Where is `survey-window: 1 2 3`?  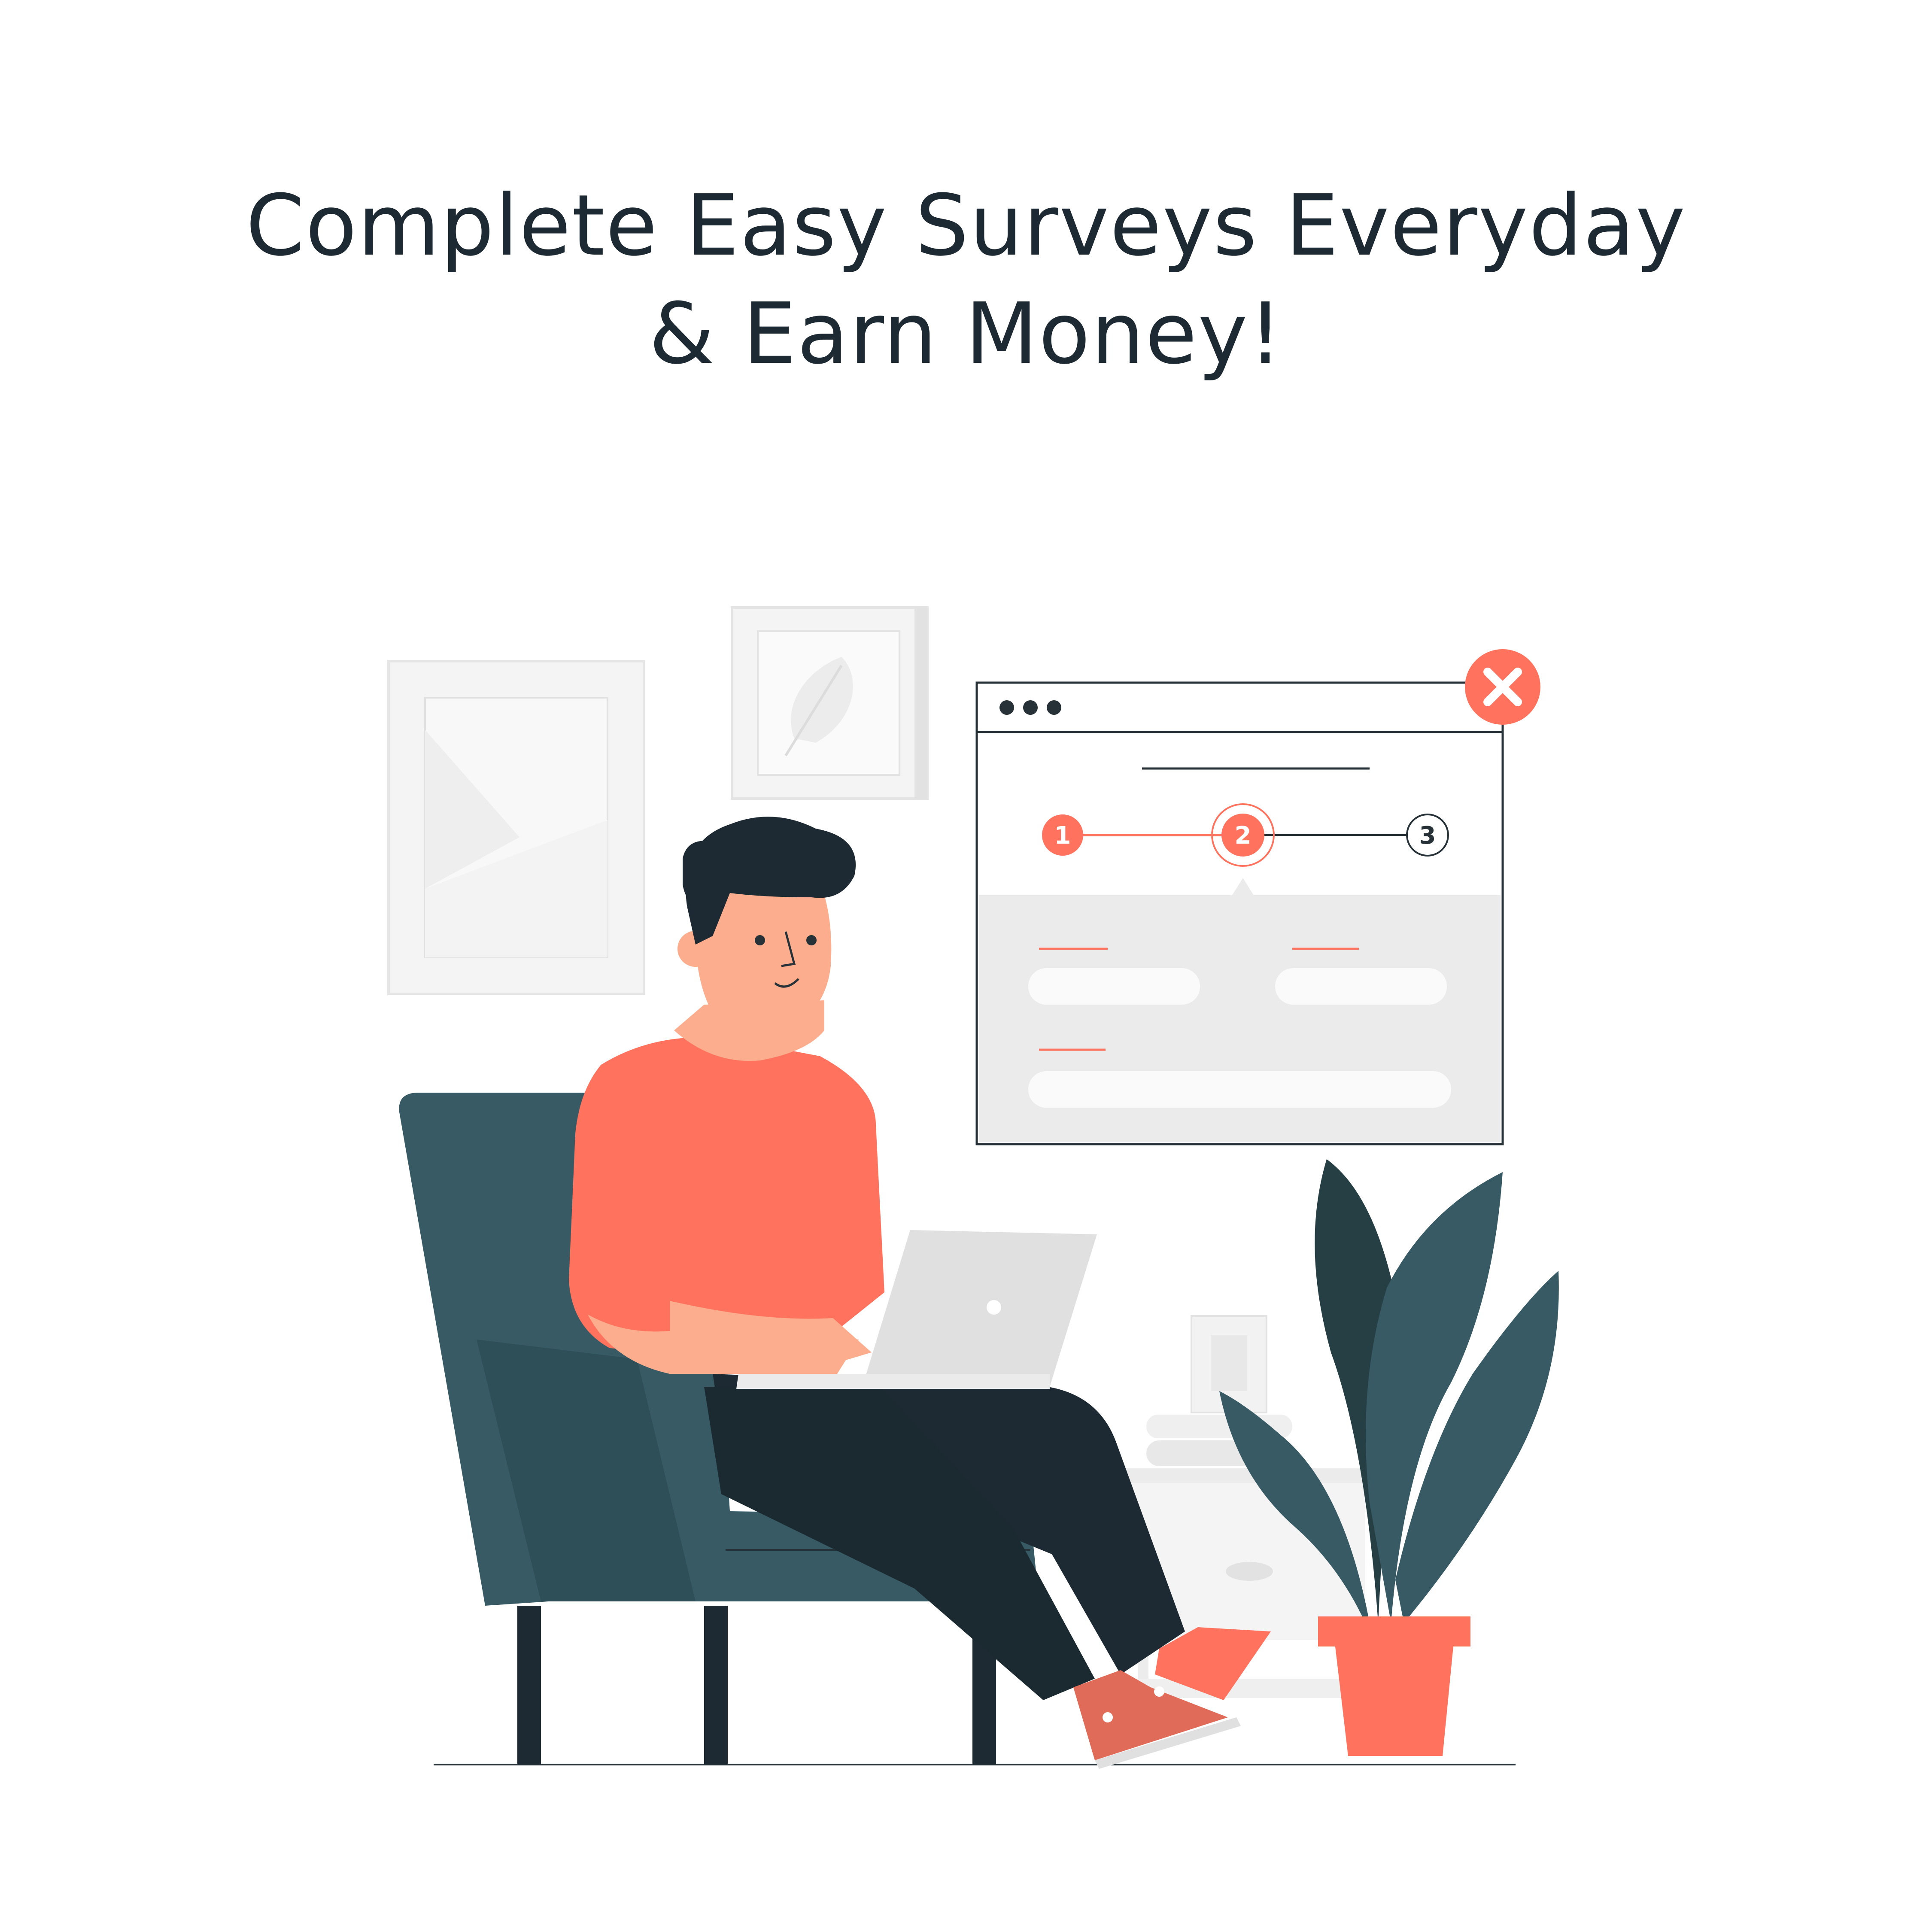 survey-window: 1 2 3 is located at coordinates (1239, 913).